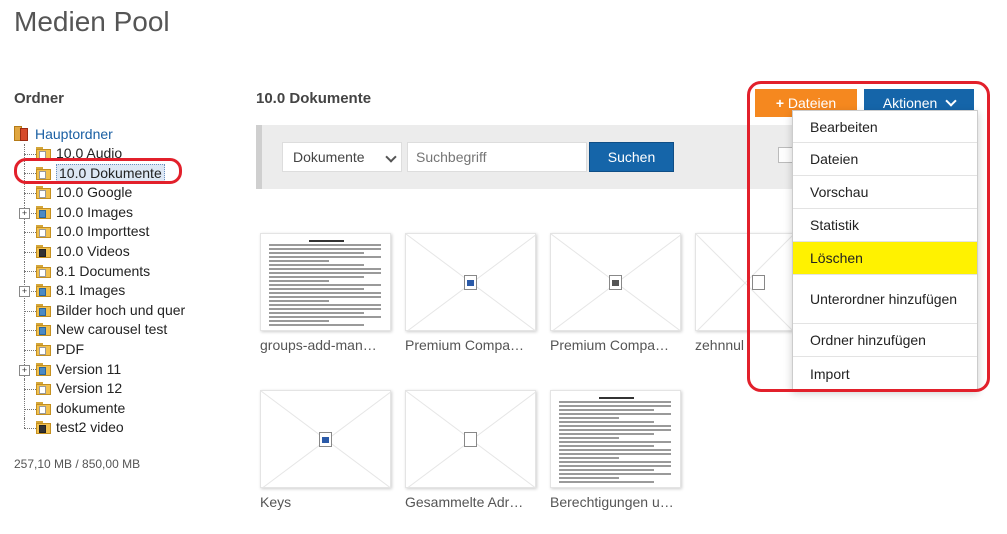  What do you see at coordinates (91, 407) in the screenshot?
I see `tree-node-label: dokumente` at bounding box center [91, 407].